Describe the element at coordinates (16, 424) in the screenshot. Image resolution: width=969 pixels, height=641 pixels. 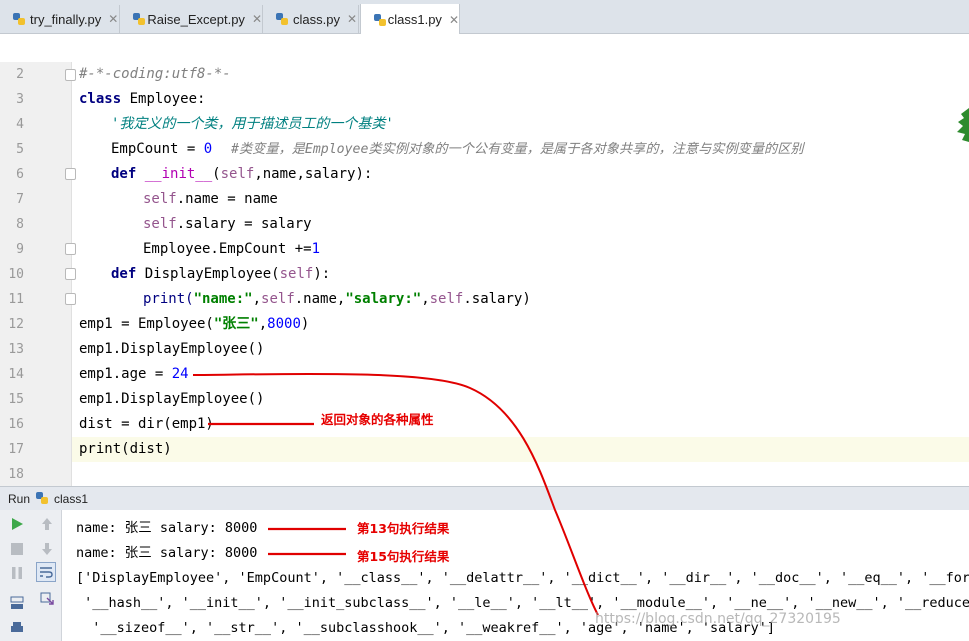
I see `line-number: 16` at that location.